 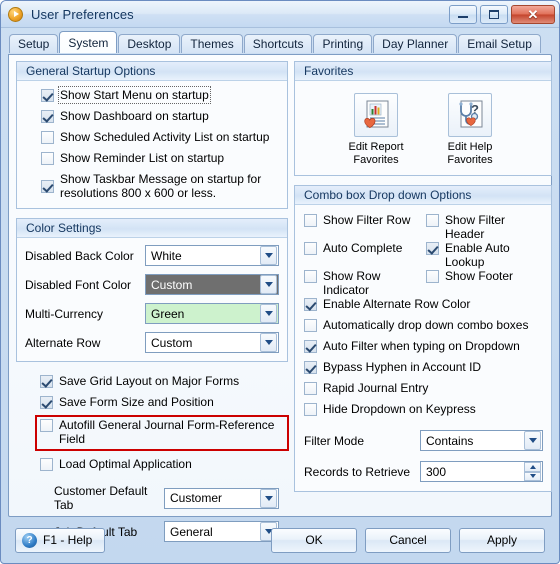 What do you see at coordinates (88, 42) in the screenshot?
I see `tab-system: System` at bounding box center [88, 42].